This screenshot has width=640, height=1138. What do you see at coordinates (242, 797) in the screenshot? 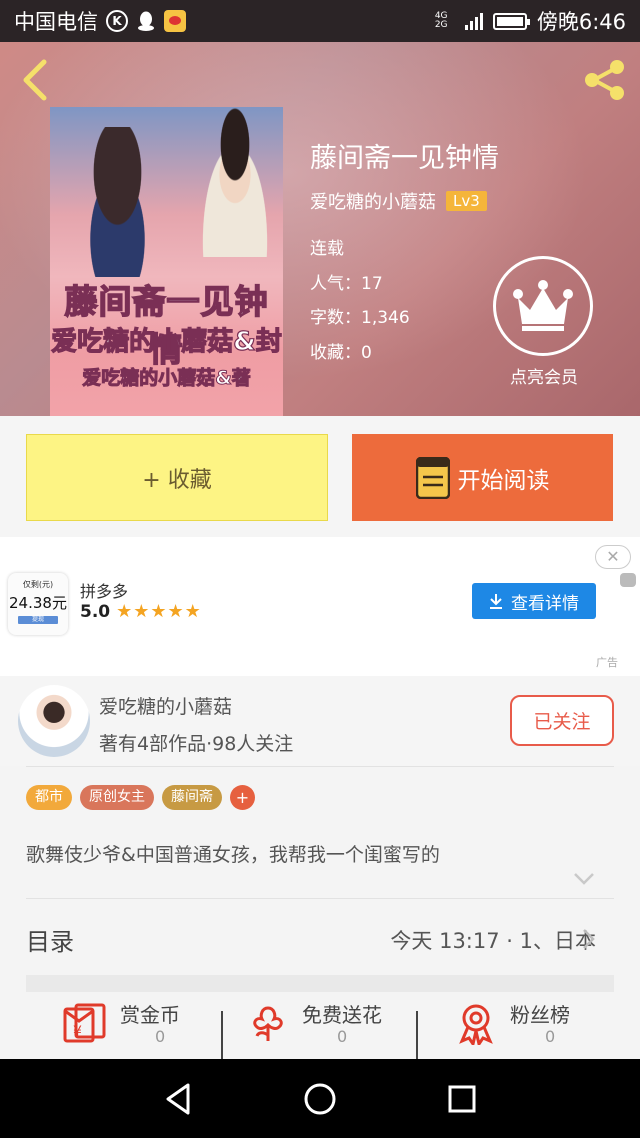
I see `add-tag-button: +` at bounding box center [242, 797].